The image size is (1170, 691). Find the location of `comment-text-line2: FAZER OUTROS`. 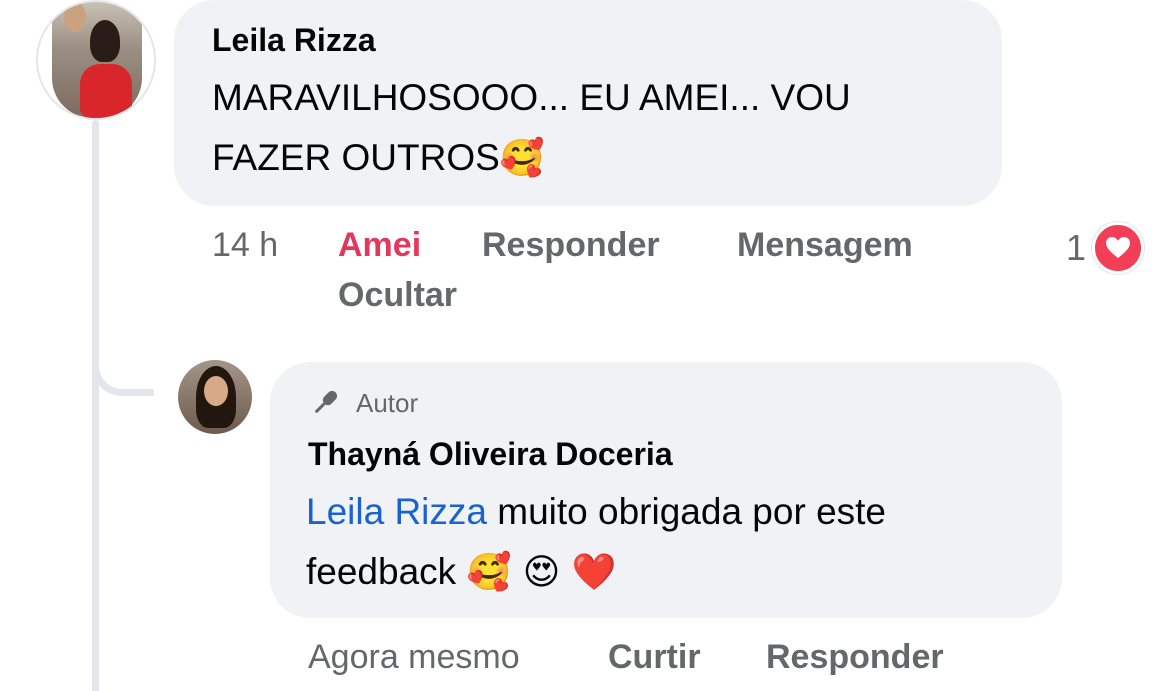

comment-text-line2: FAZER OUTROS is located at coordinates (356, 157).